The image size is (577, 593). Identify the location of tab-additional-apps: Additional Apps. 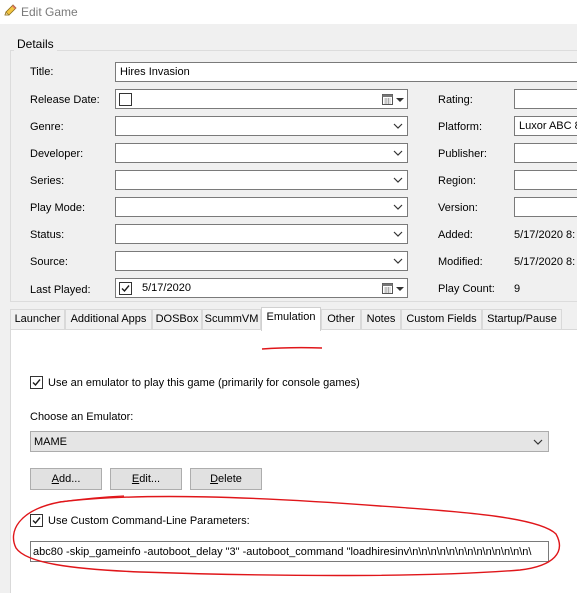
(108, 319).